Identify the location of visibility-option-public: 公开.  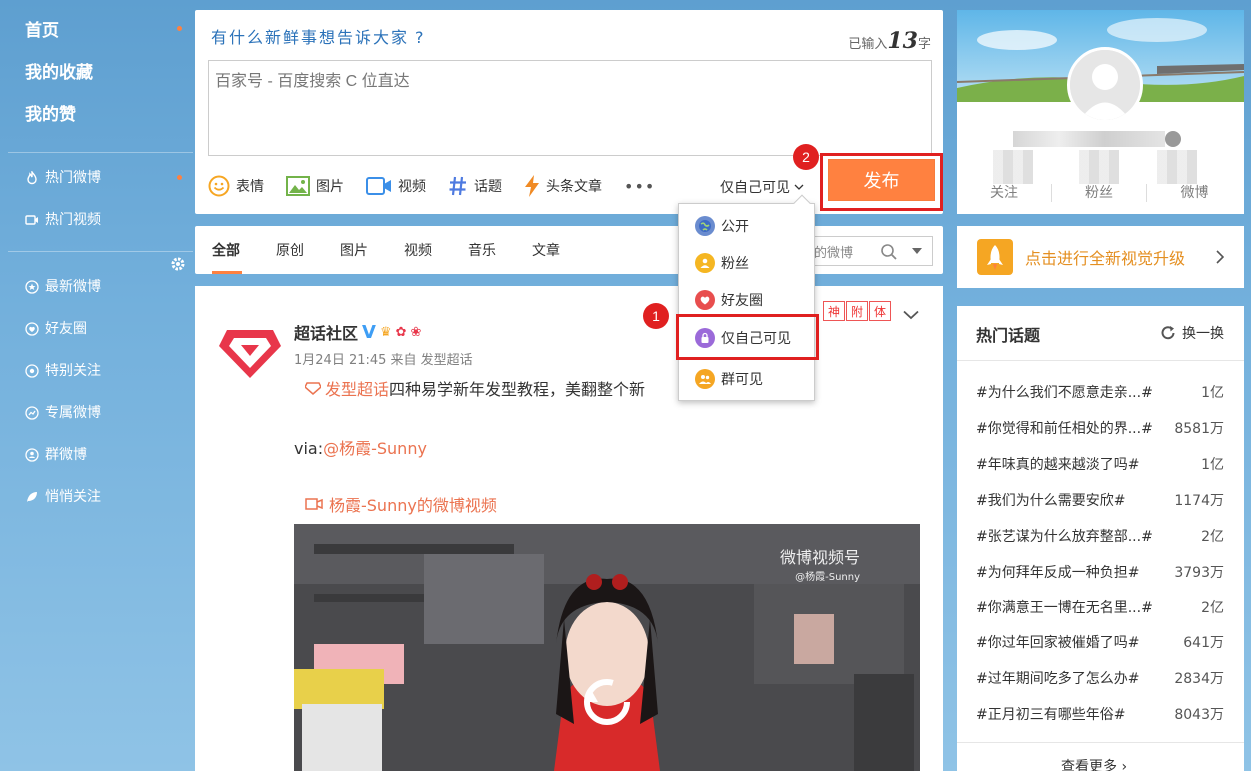
(722, 226).